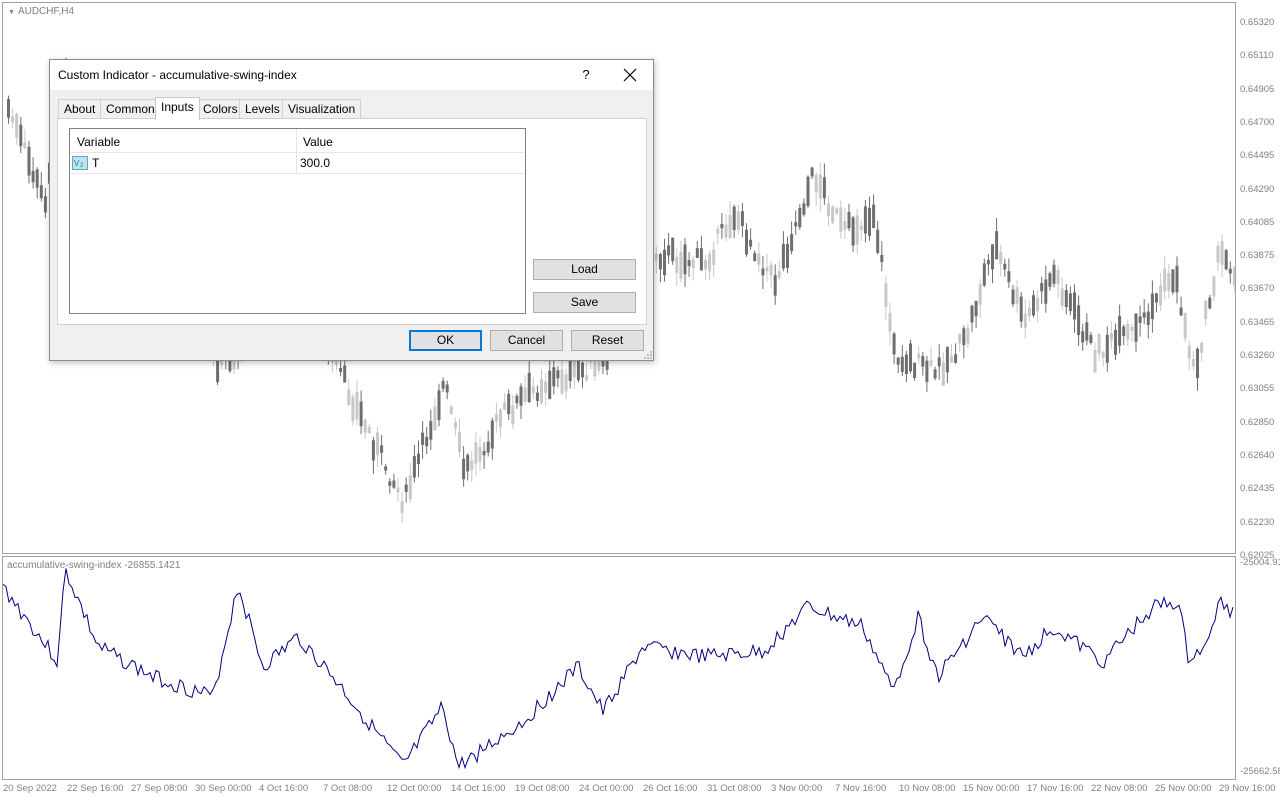  Describe the element at coordinates (1257, 489) in the screenshot. I see `price-label: 0.62435` at that location.